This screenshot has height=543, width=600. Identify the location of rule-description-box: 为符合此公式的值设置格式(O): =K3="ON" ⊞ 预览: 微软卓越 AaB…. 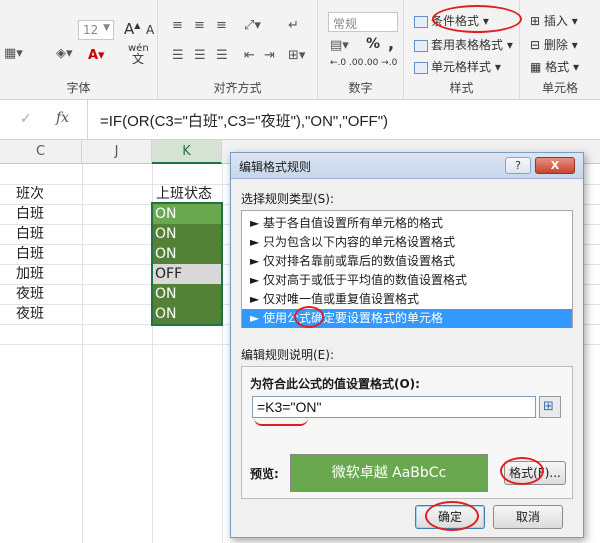
(407, 432).